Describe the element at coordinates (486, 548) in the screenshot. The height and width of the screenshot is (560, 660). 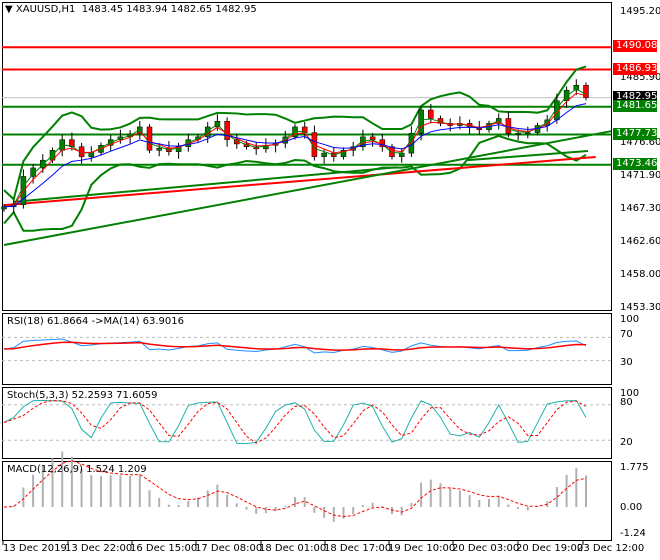
I see `time-tick: 20 Dec 03:00` at that location.